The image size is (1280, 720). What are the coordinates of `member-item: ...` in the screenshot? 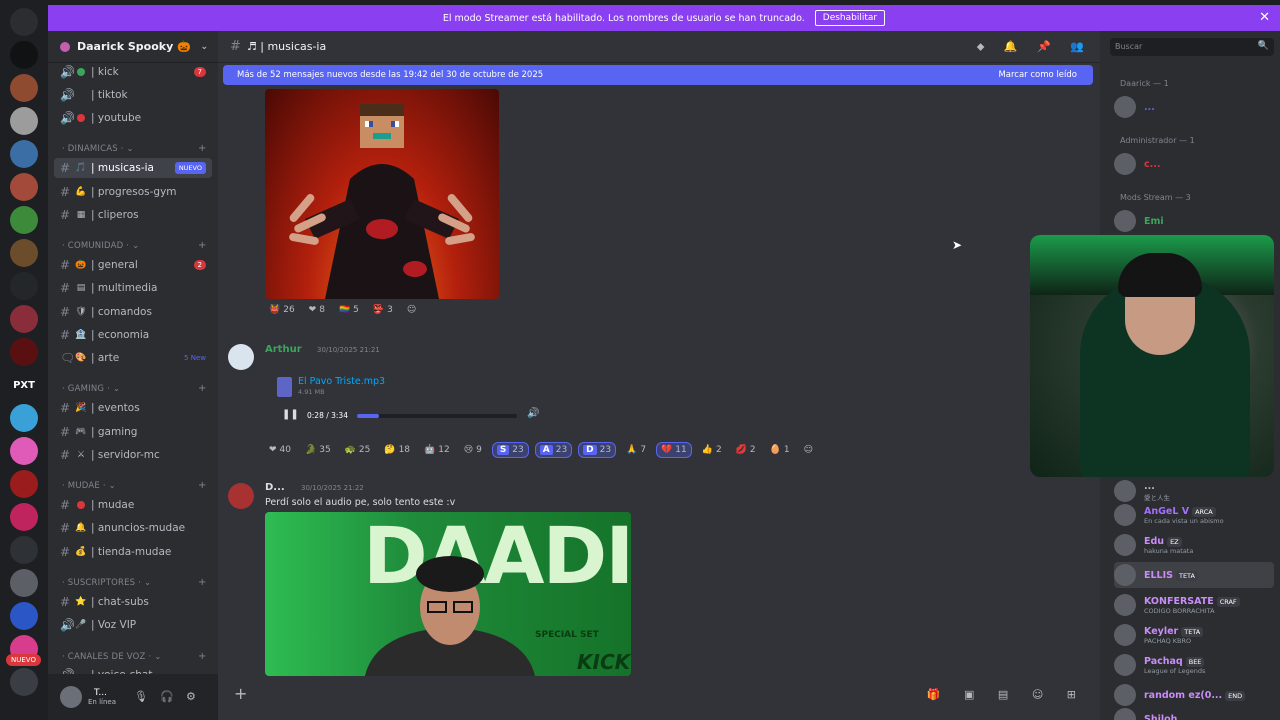 It's located at (1194, 107).